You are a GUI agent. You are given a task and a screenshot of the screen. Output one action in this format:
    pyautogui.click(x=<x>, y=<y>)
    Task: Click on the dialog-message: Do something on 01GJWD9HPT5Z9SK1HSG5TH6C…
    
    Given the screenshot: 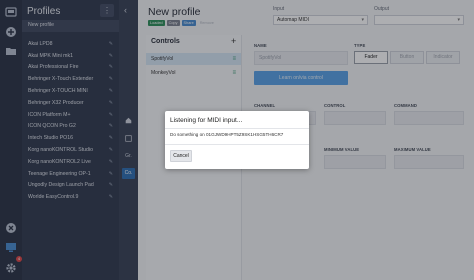 What is the action you would take?
    pyautogui.click(x=227, y=134)
    